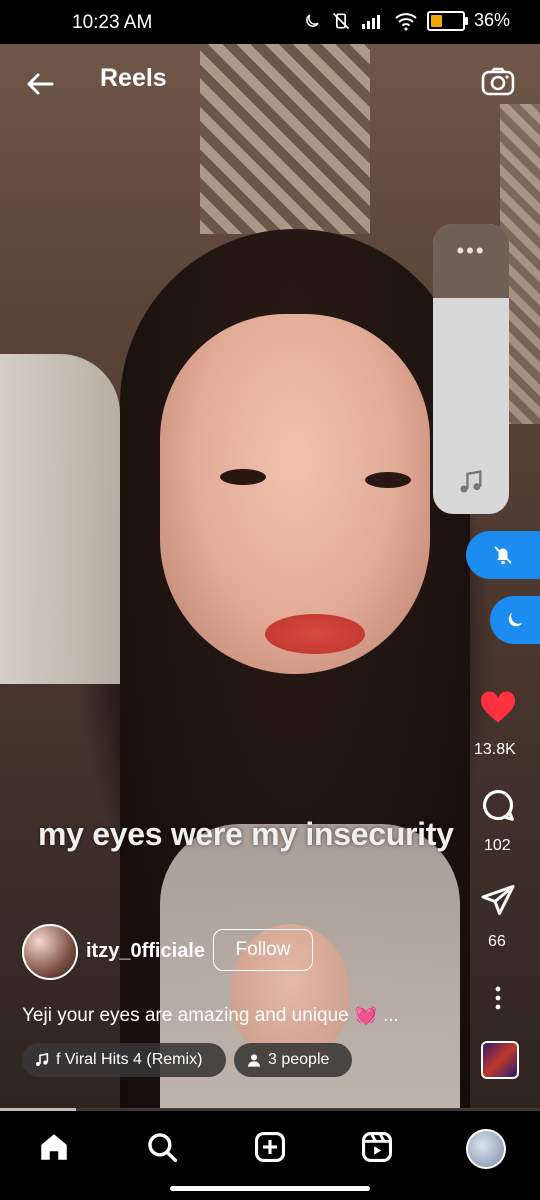 The image size is (540, 1200). I want to click on person-icon, so click(254, 1060).